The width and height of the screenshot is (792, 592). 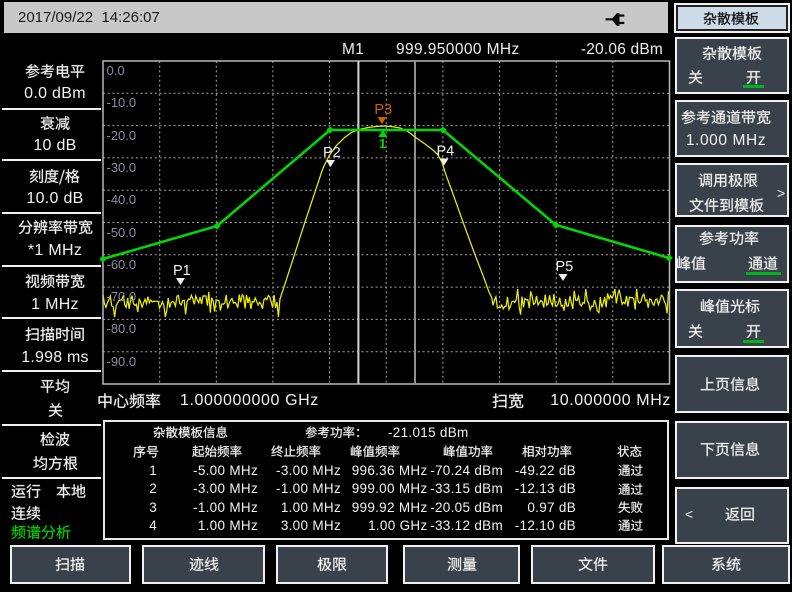 I want to click on svg-text: P4, so click(x=446, y=152).